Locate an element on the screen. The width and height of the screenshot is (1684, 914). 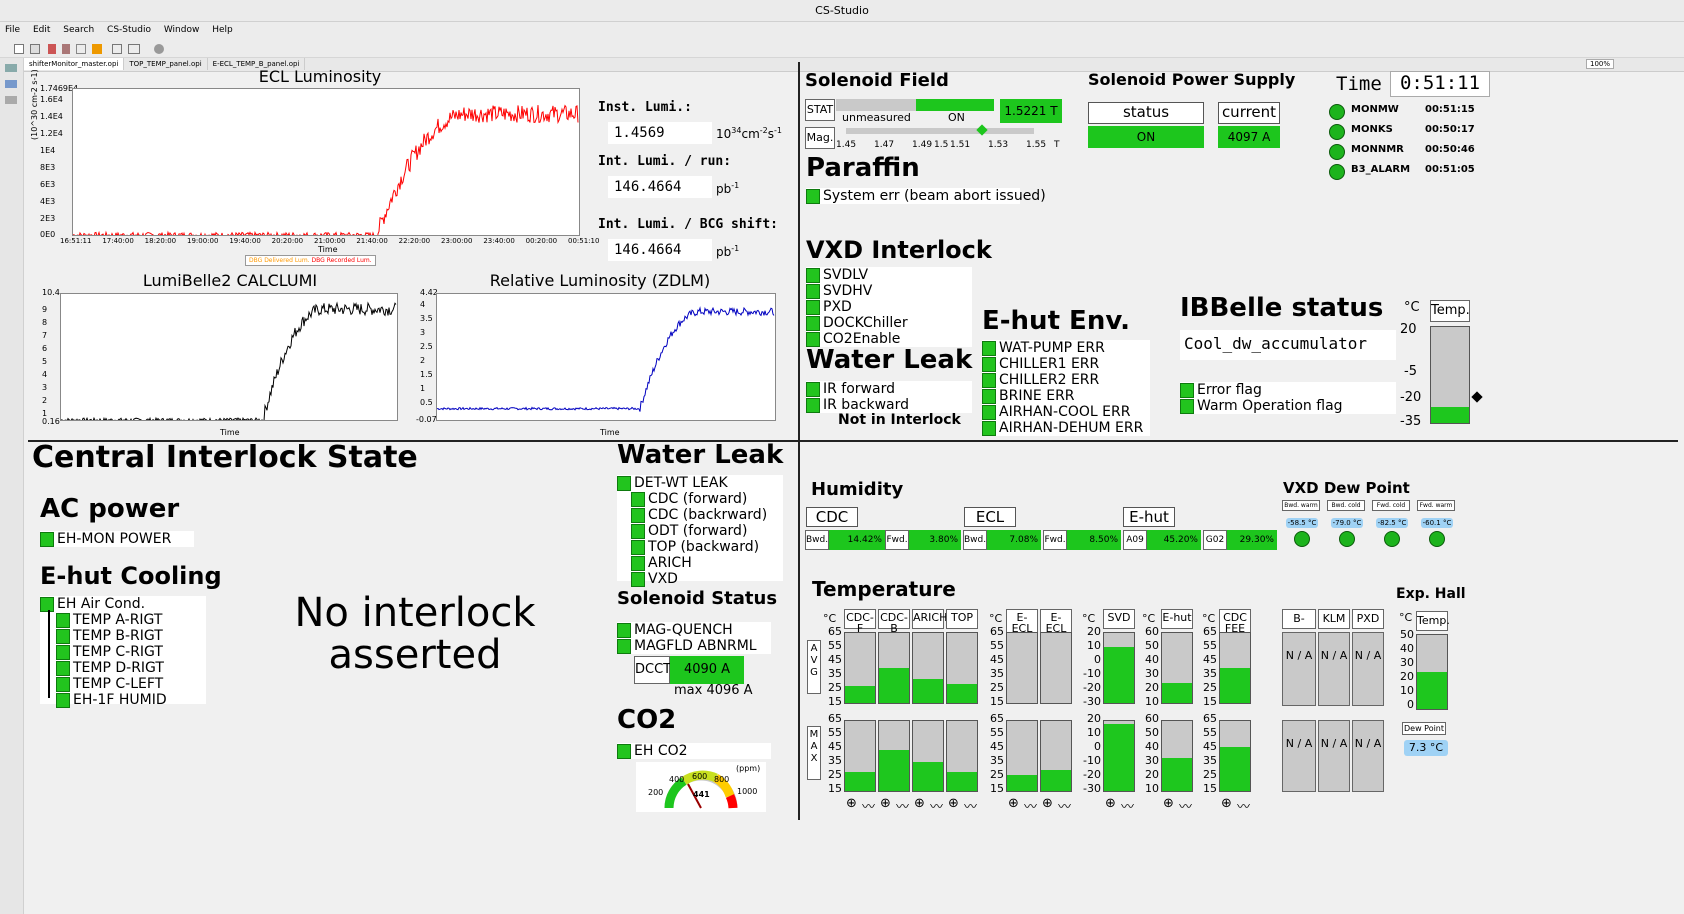
time-value: 0:51:11 is located at coordinates (1440, 84).